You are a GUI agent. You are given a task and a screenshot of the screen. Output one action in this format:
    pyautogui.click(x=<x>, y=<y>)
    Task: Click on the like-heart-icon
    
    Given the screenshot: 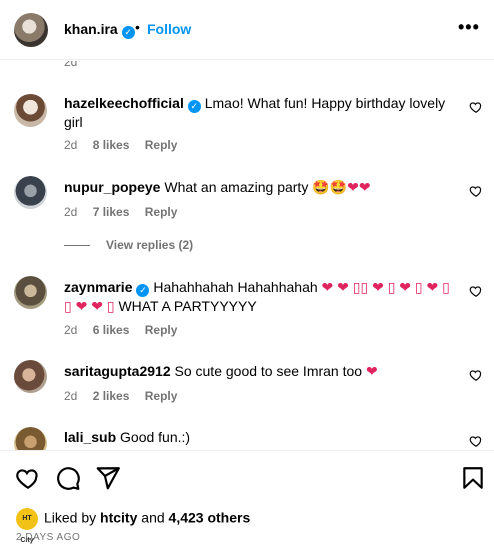 What is the action you would take?
    pyautogui.click(x=28, y=478)
    